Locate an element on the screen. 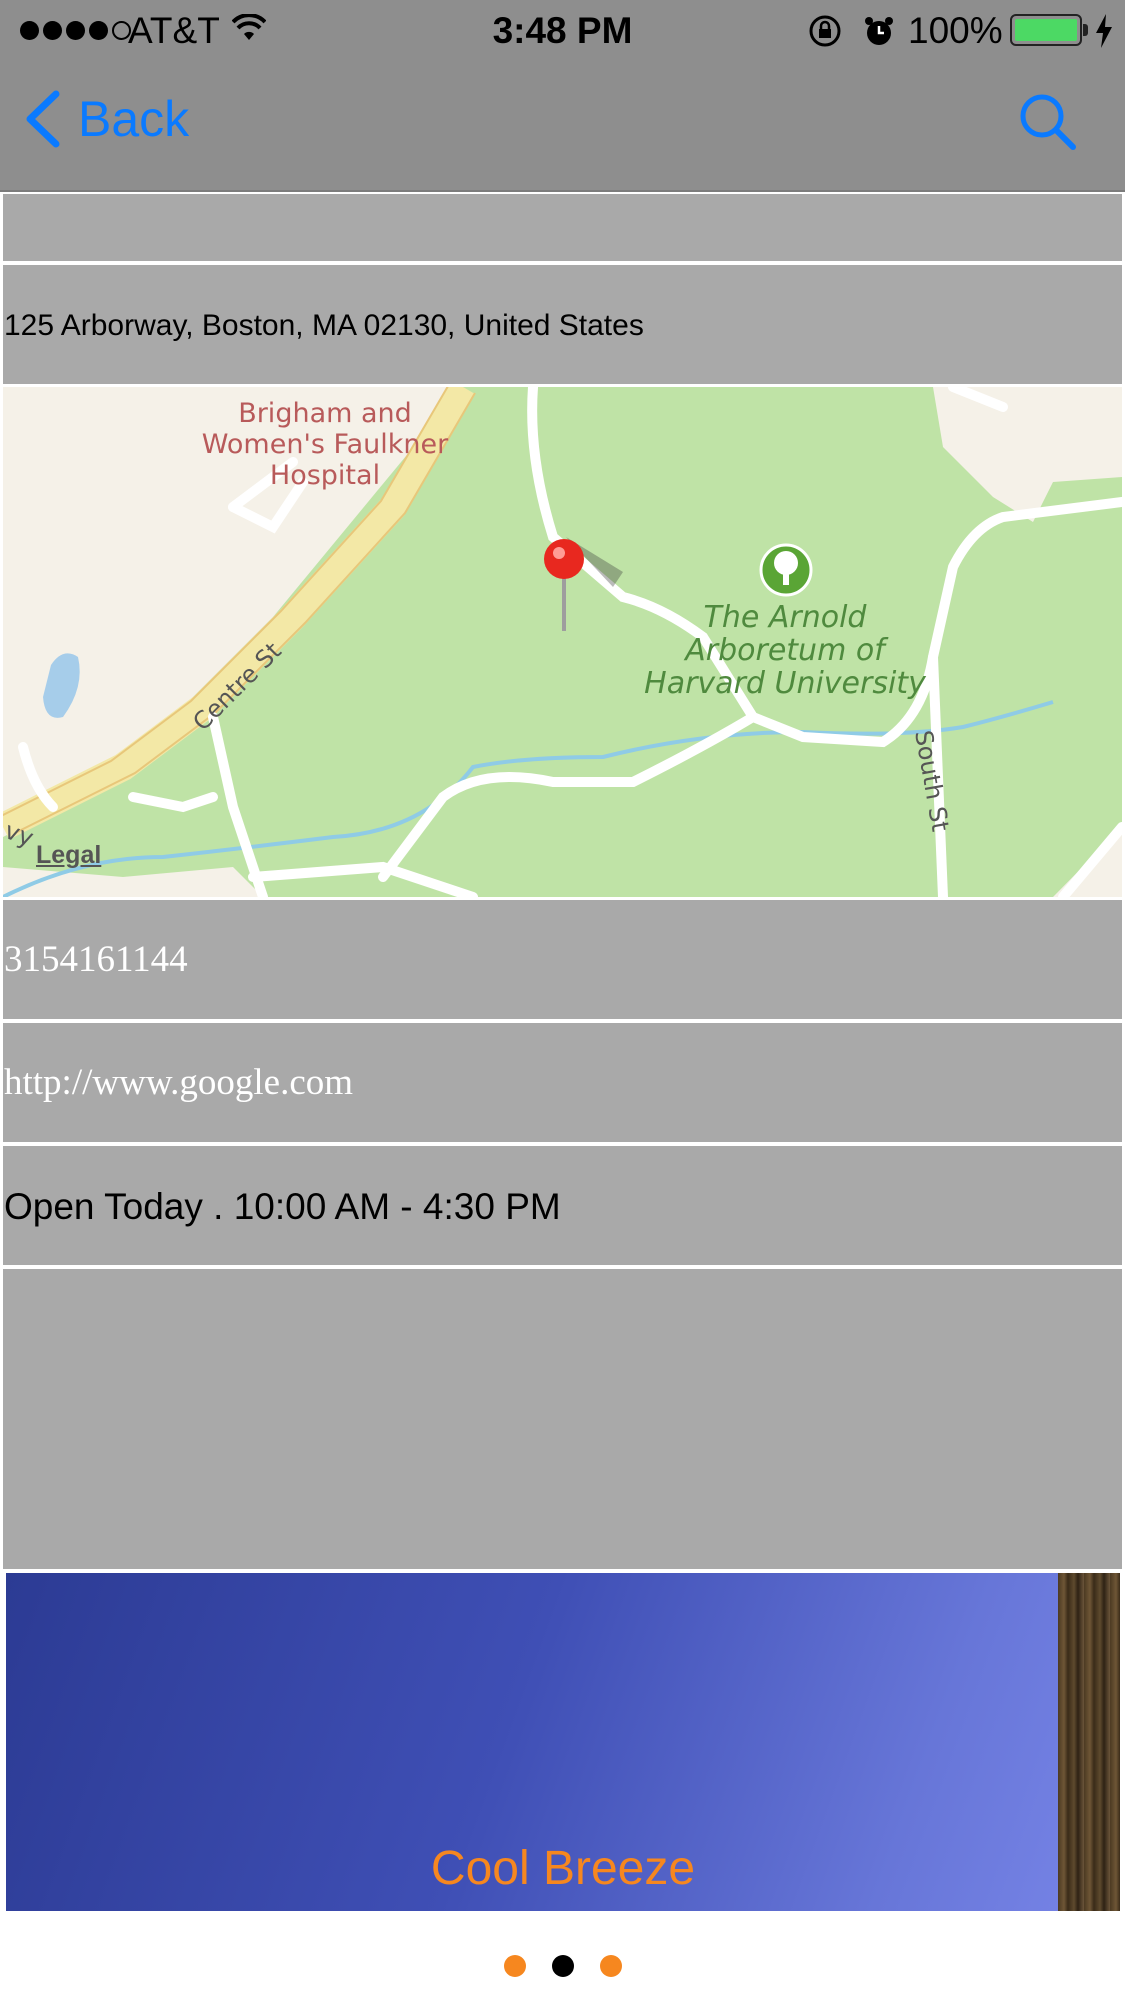 This screenshot has width=1125, height=2001. rotation-lock-icon is located at coordinates (825, 31).